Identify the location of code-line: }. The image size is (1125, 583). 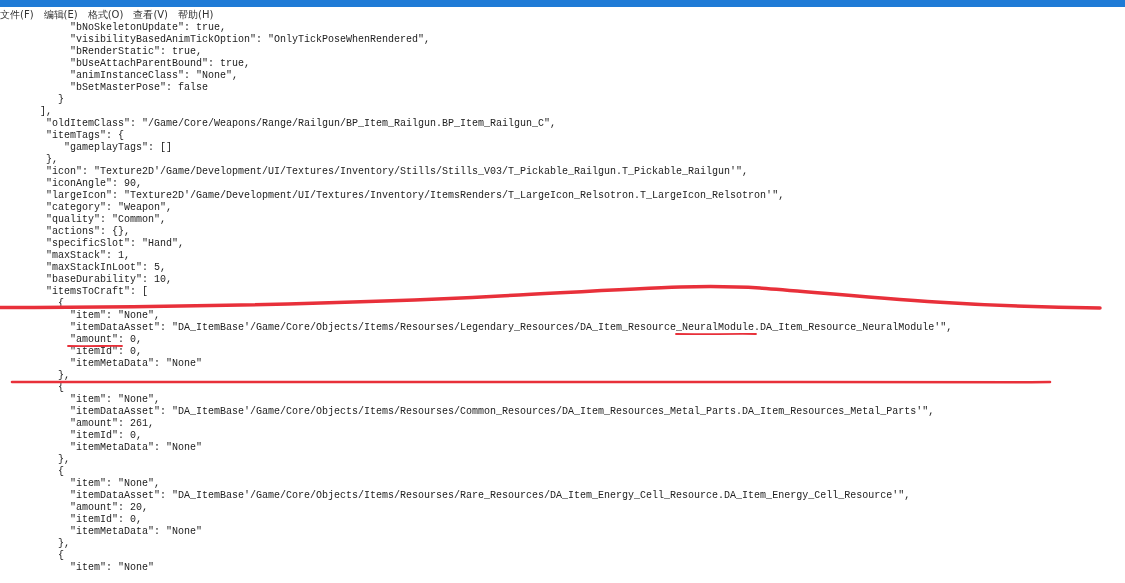
(60, 100).